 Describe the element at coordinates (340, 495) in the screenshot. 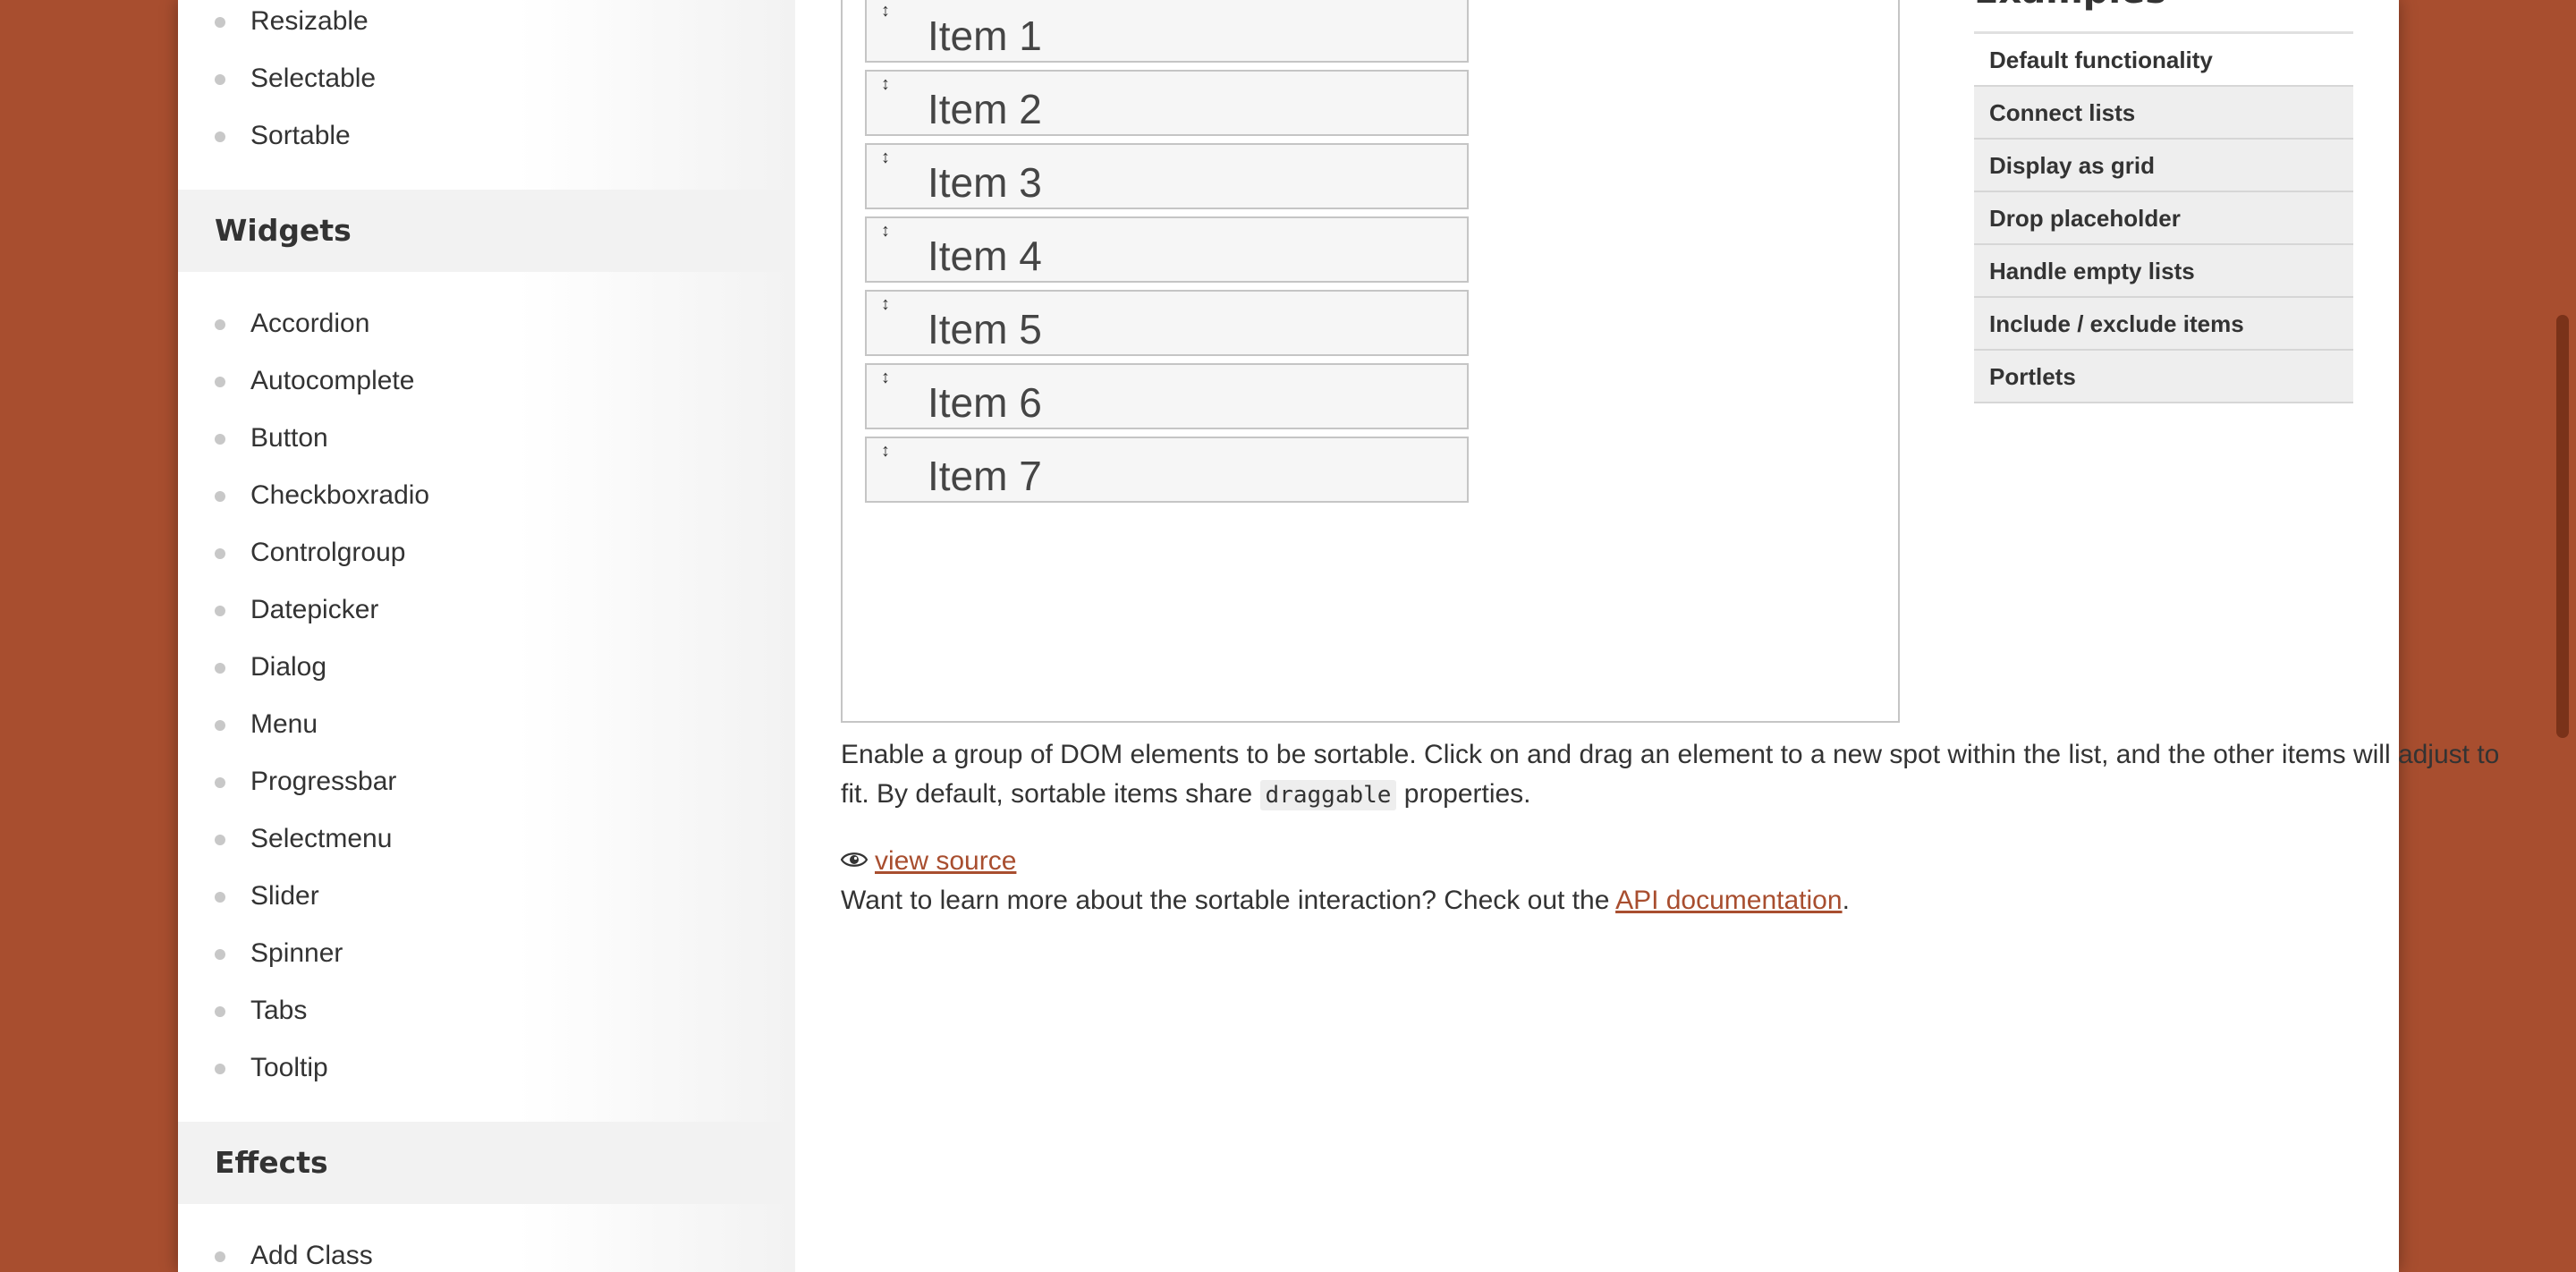

I see `sidebar-item-label: Checkboxradio` at that location.